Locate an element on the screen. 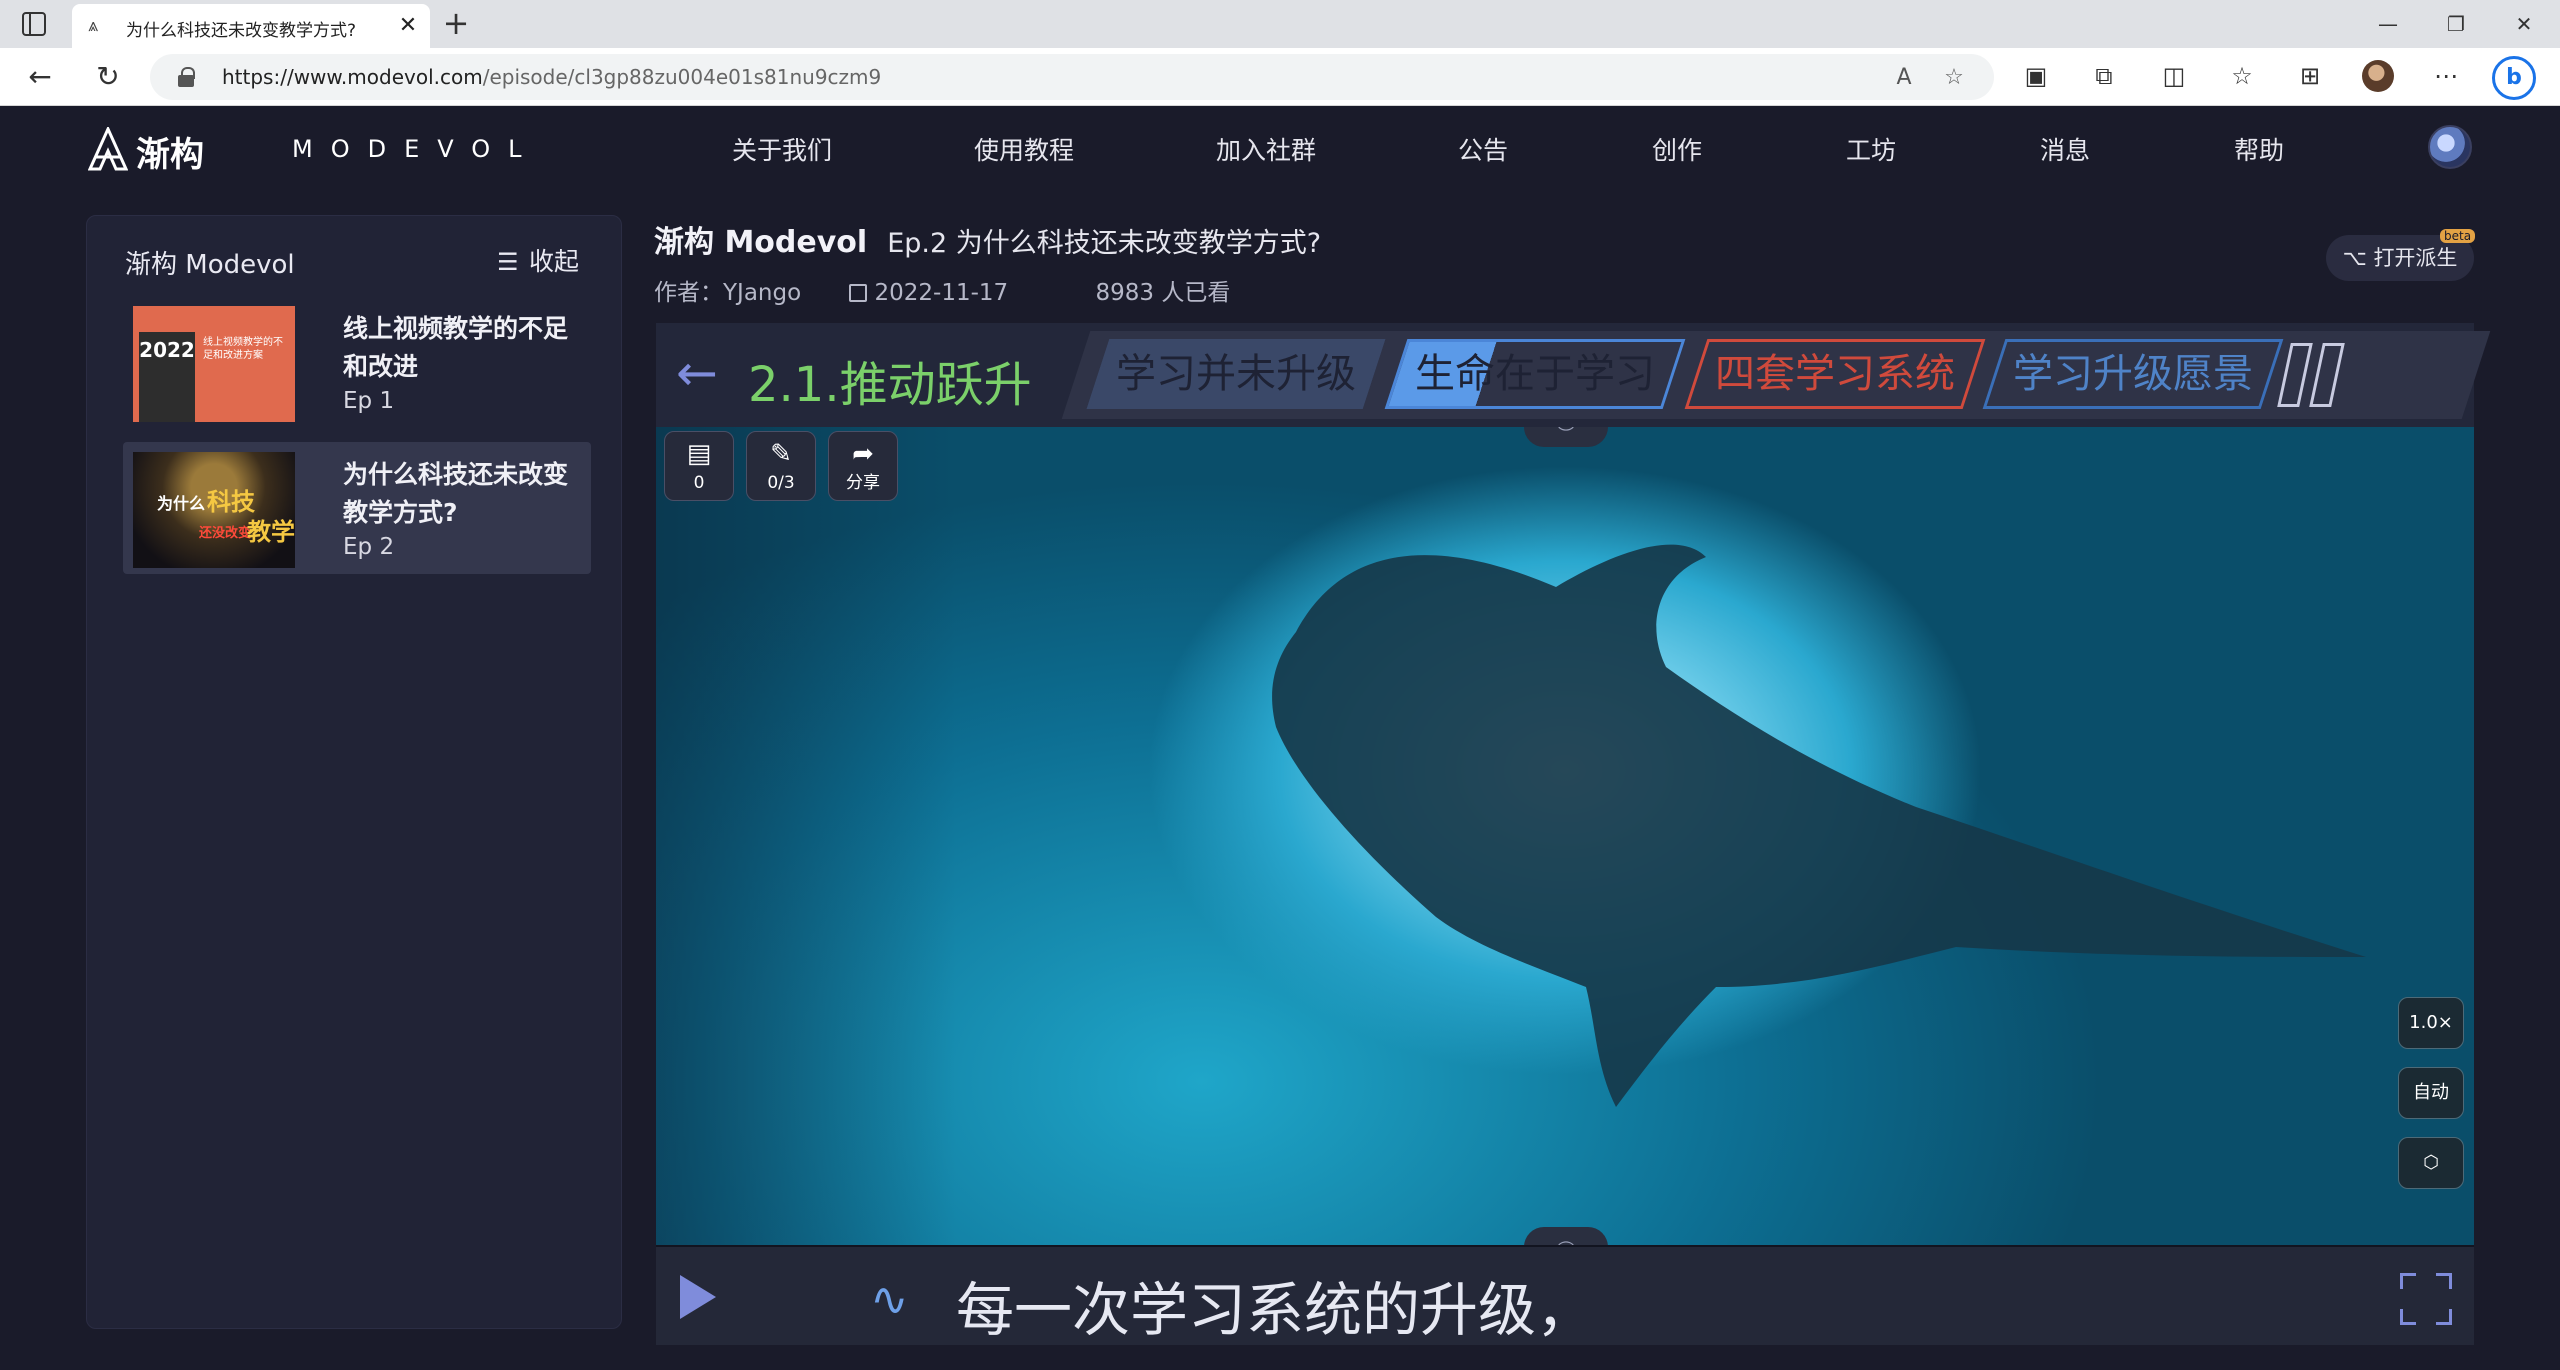  chapter-tag-label: 四套学习系统 is located at coordinates (1835, 374).